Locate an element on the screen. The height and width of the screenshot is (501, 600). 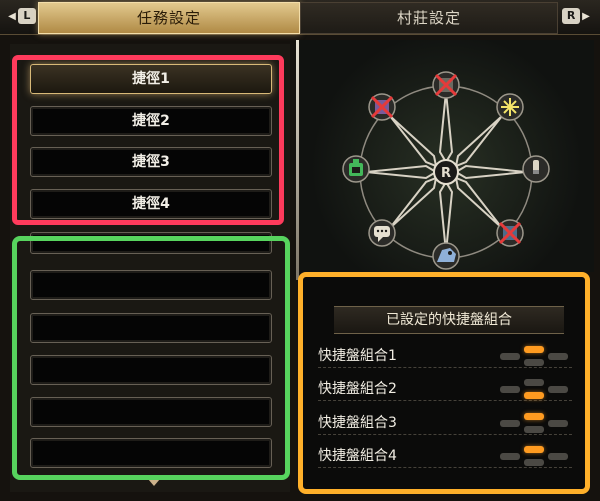
next-tab-button: R ▶ is located at coordinates (577, 16).